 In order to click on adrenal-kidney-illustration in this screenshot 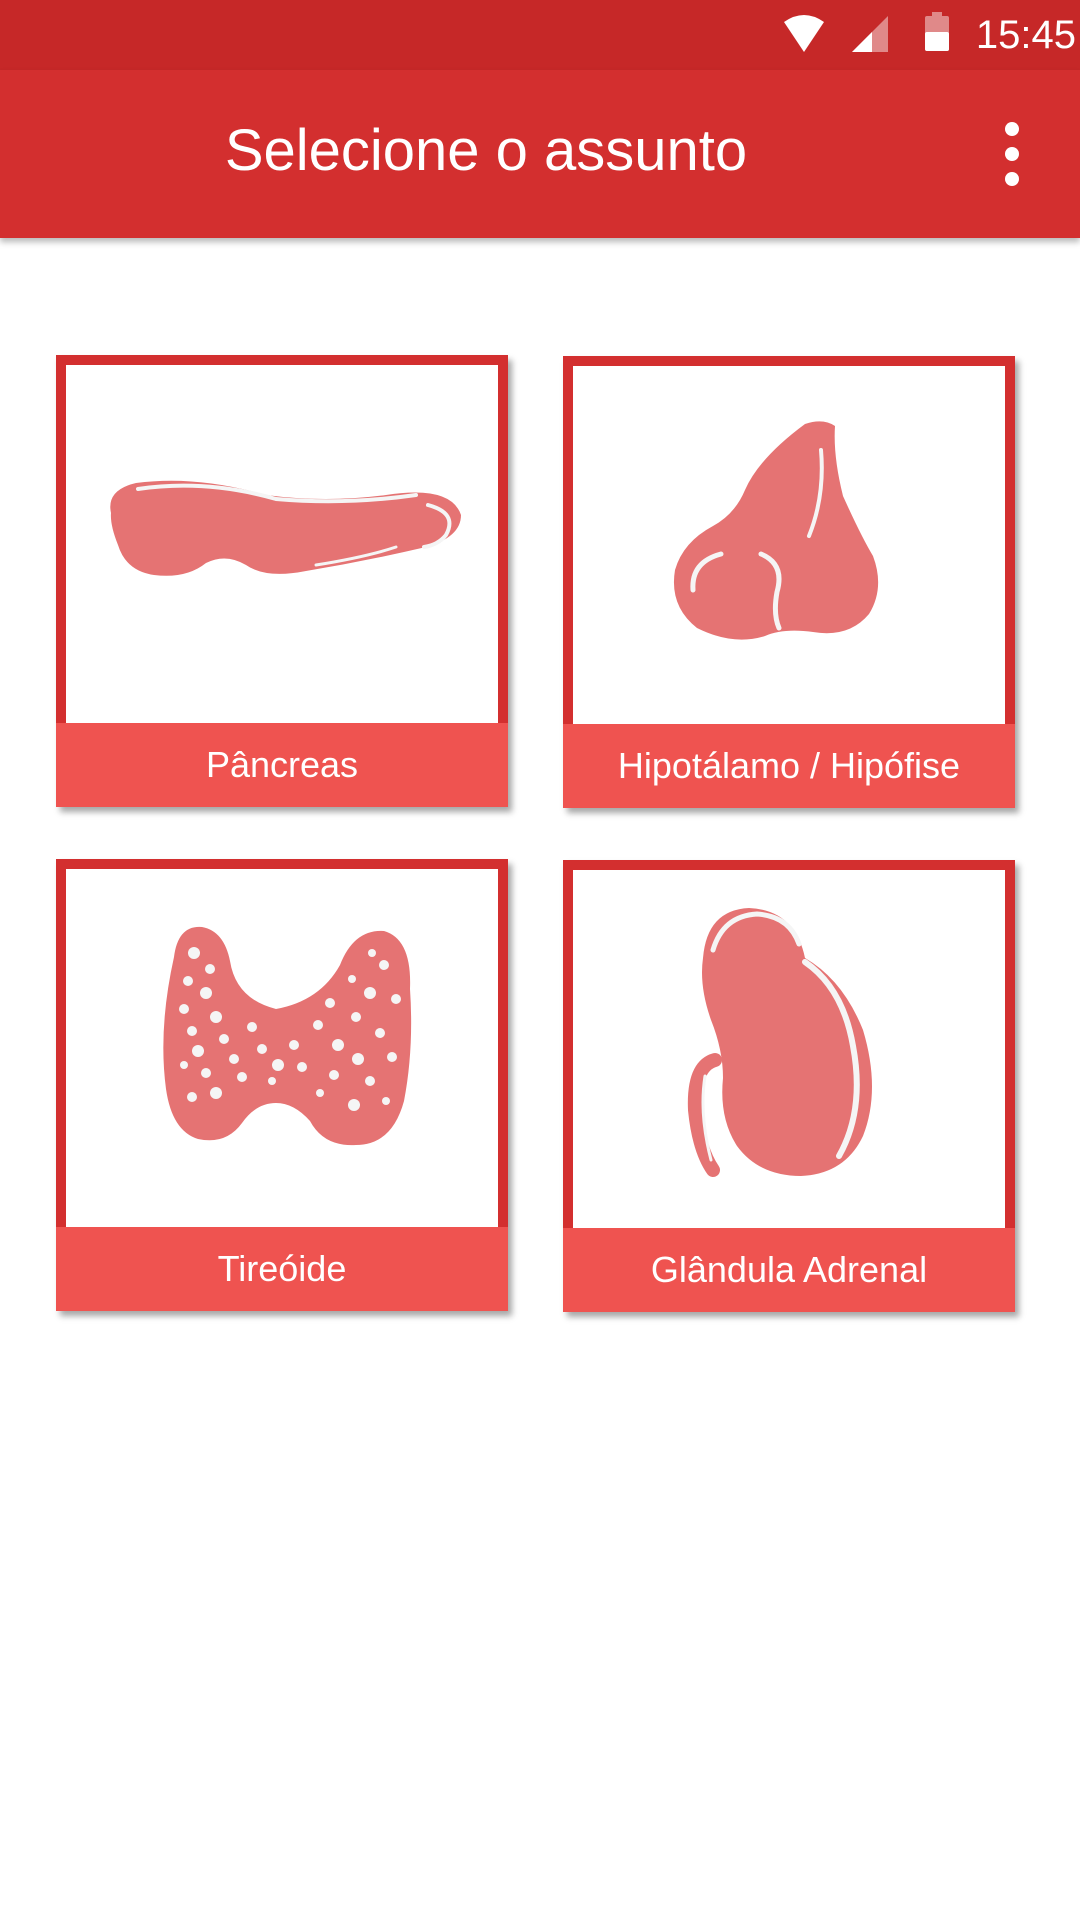, I will do `click(779, 1042)`.